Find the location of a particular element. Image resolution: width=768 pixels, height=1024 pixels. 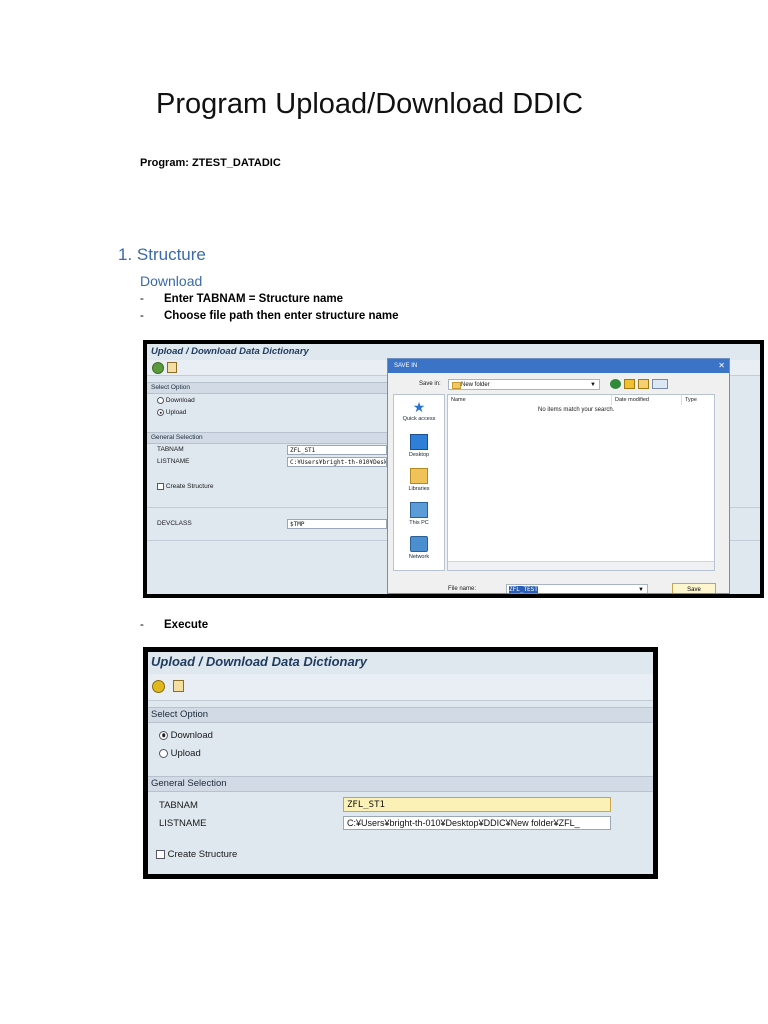

file-name-input: ZFL_TEST ▼ is located at coordinates (577, 588).